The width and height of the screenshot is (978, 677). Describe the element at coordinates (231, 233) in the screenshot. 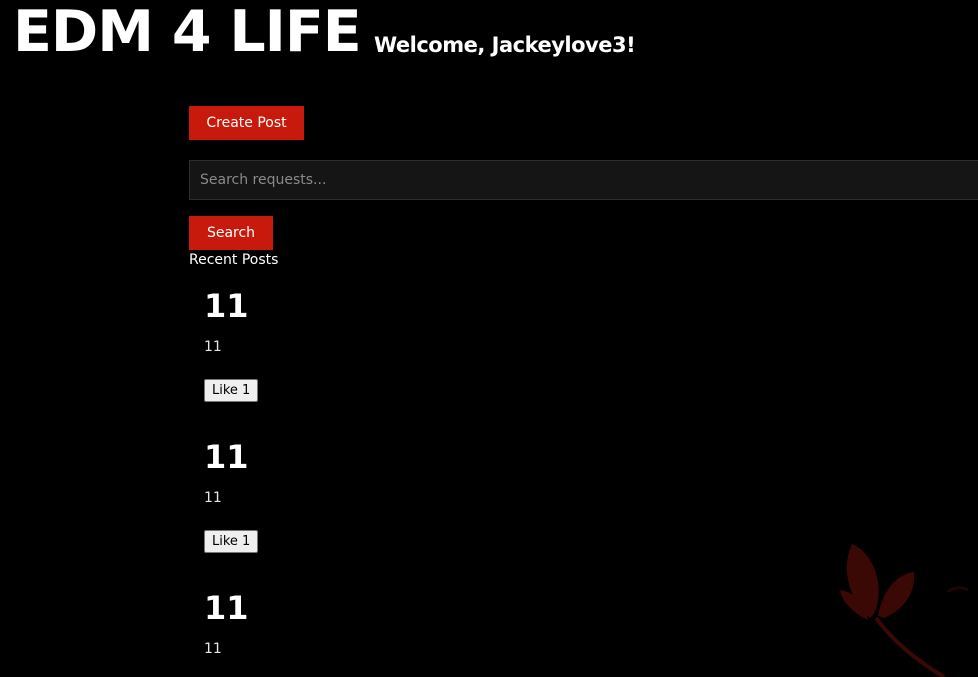

I see `search-button: Search` at that location.